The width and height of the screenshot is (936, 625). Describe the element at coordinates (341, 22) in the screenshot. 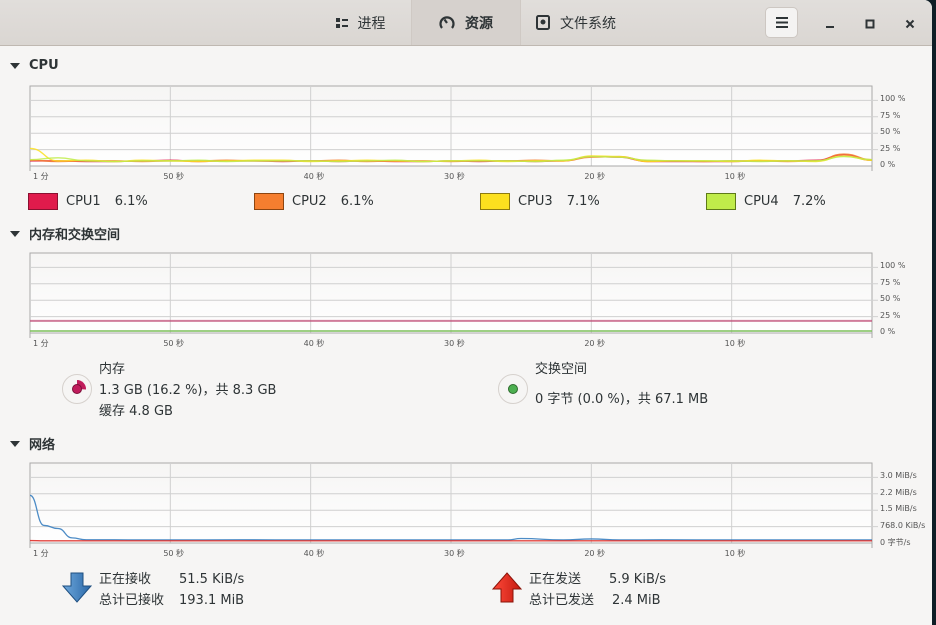

I see `list-icon` at that location.